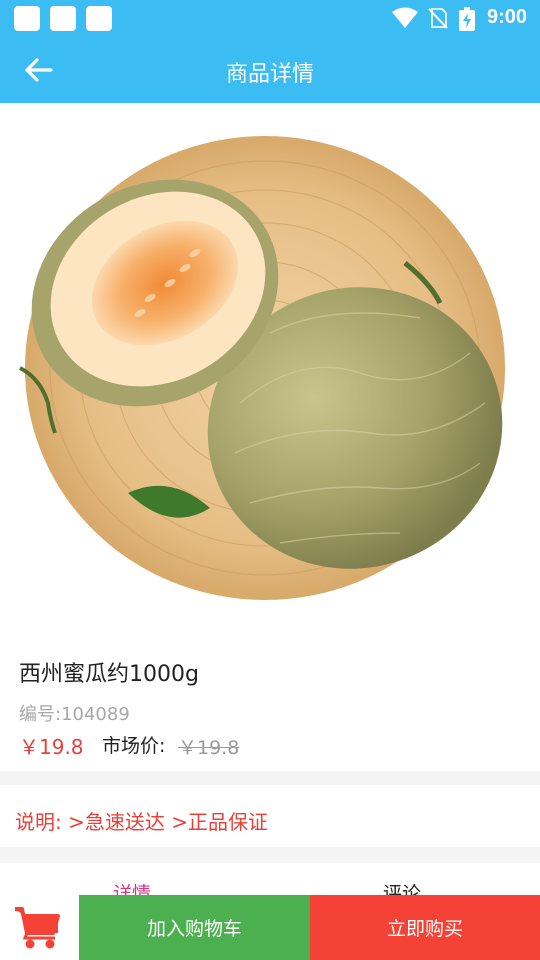 This screenshot has height=960, width=540. What do you see at coordinates (134, 746) in the screenshot?
I see `market-price-label: 市场价:` at bounding box center [134, 746].